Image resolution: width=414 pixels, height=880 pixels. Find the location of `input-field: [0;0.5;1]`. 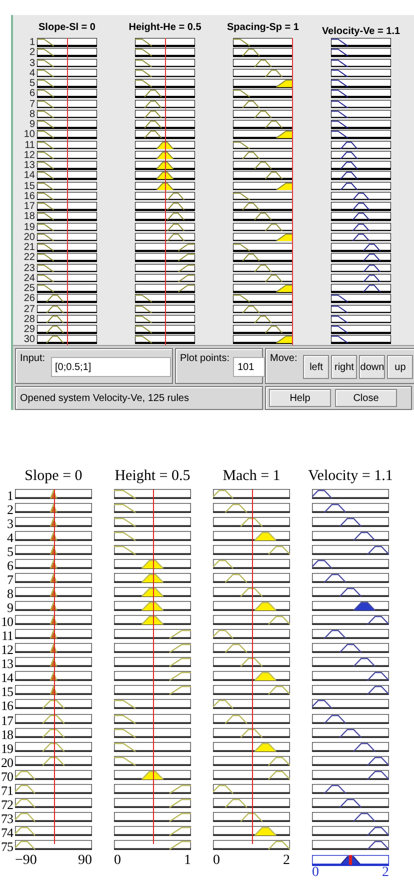

input-field: [0;0.5;1] is located at coordinates (111, 367).